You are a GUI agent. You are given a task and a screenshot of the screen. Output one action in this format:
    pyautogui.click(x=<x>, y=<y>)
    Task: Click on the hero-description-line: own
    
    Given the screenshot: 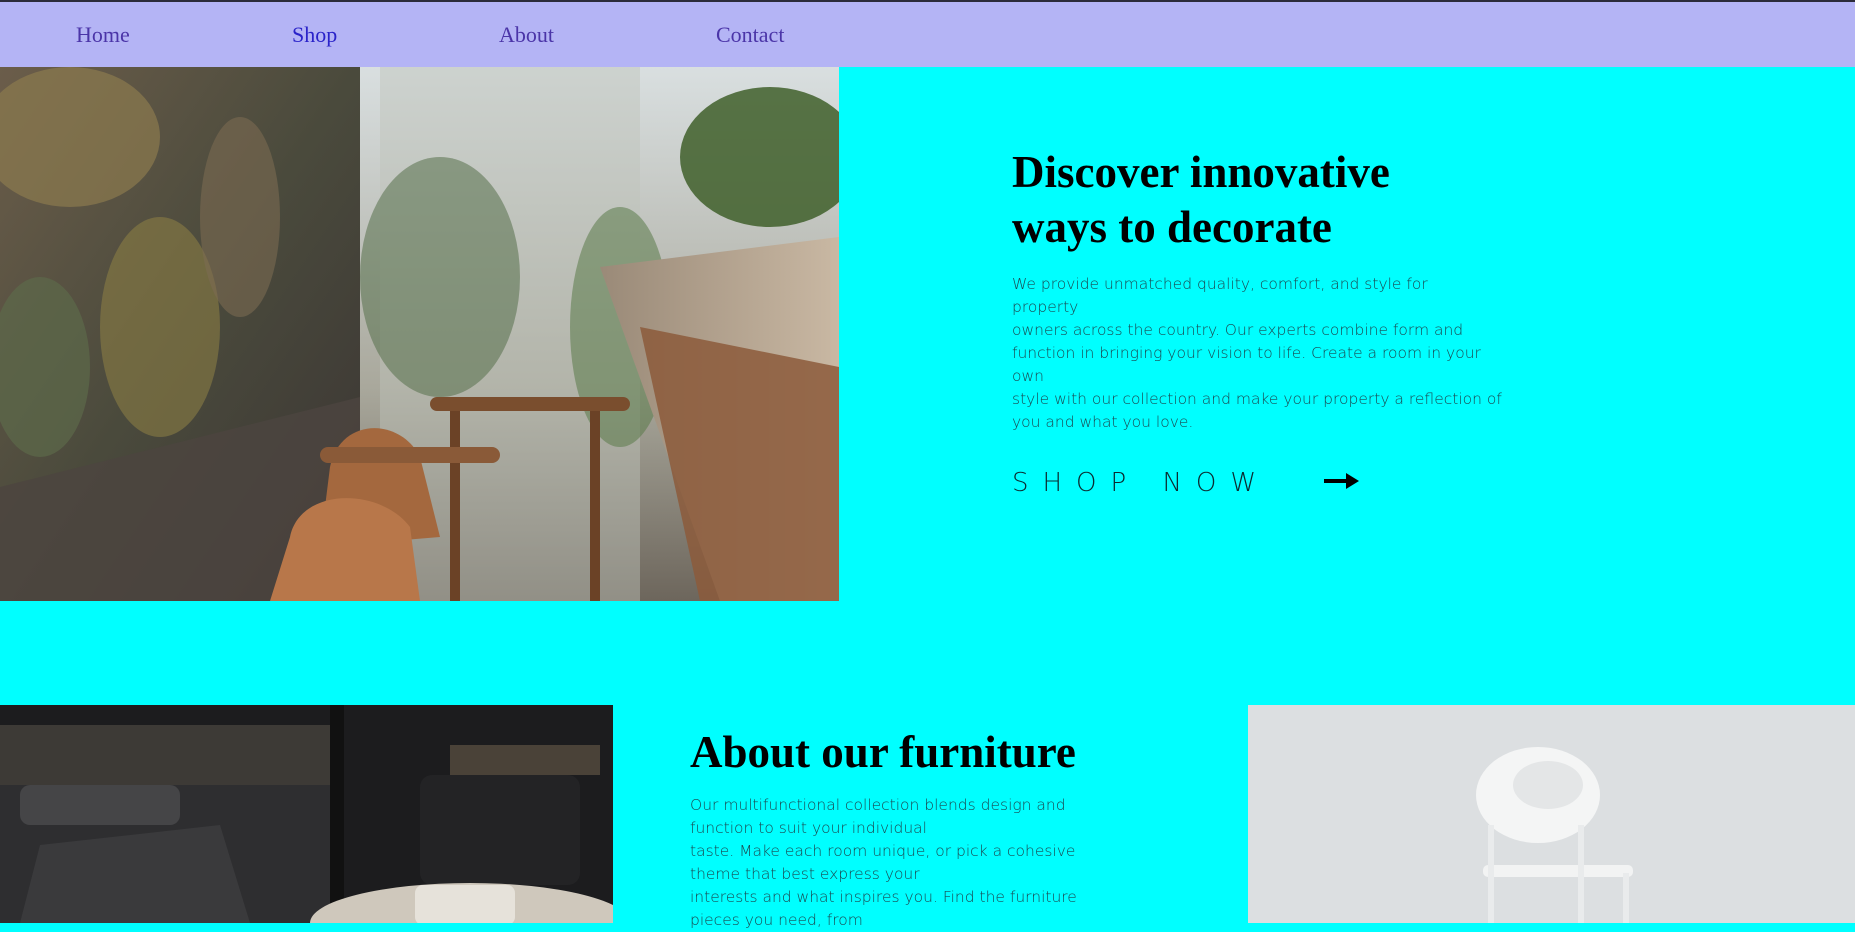 What is the action you would take?
    pyautogui.click(x=1028, y=376)
    